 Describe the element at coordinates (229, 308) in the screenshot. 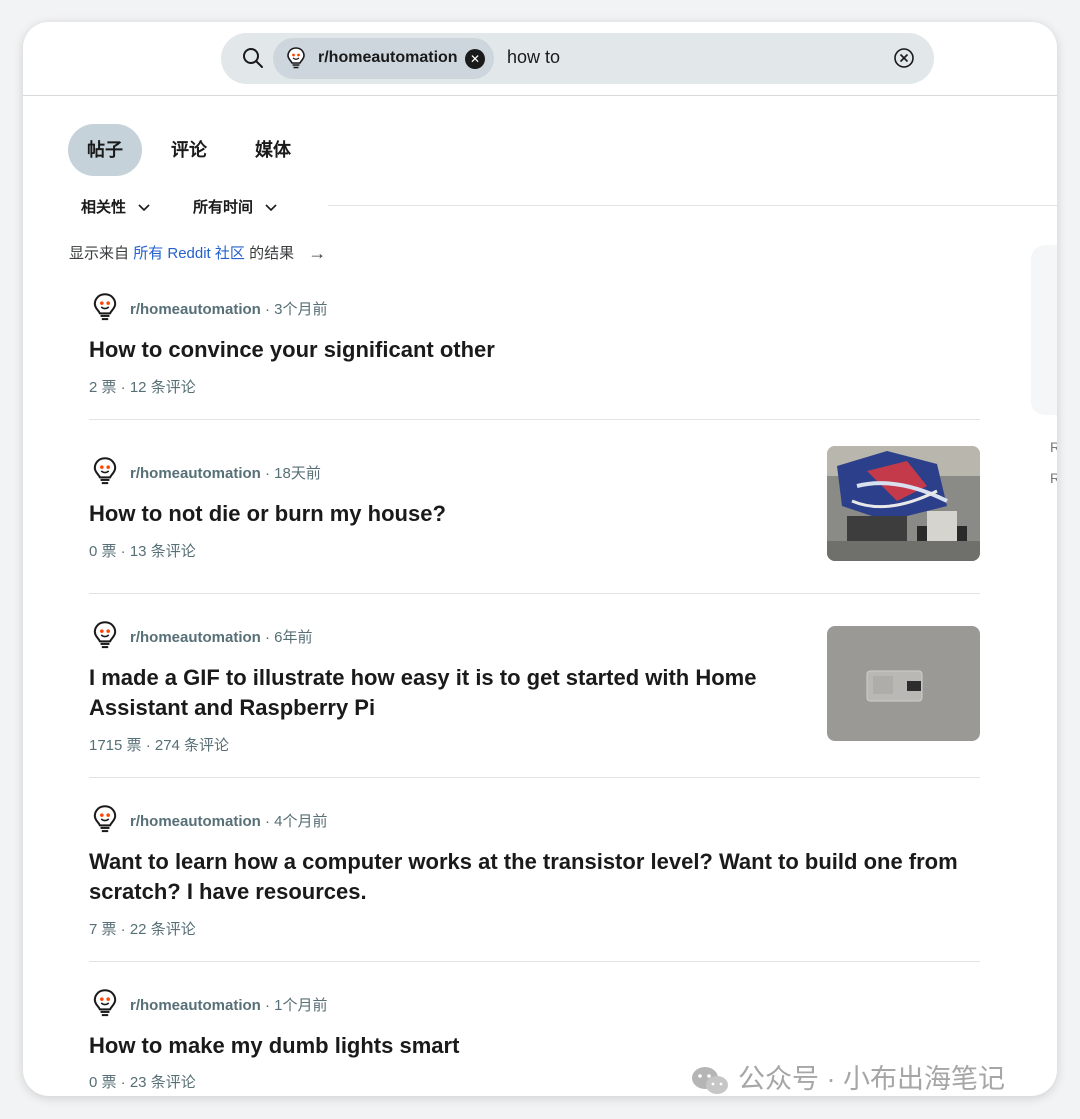

I see `subreddit-name: r/homeautomation · 3个月前` at that location.